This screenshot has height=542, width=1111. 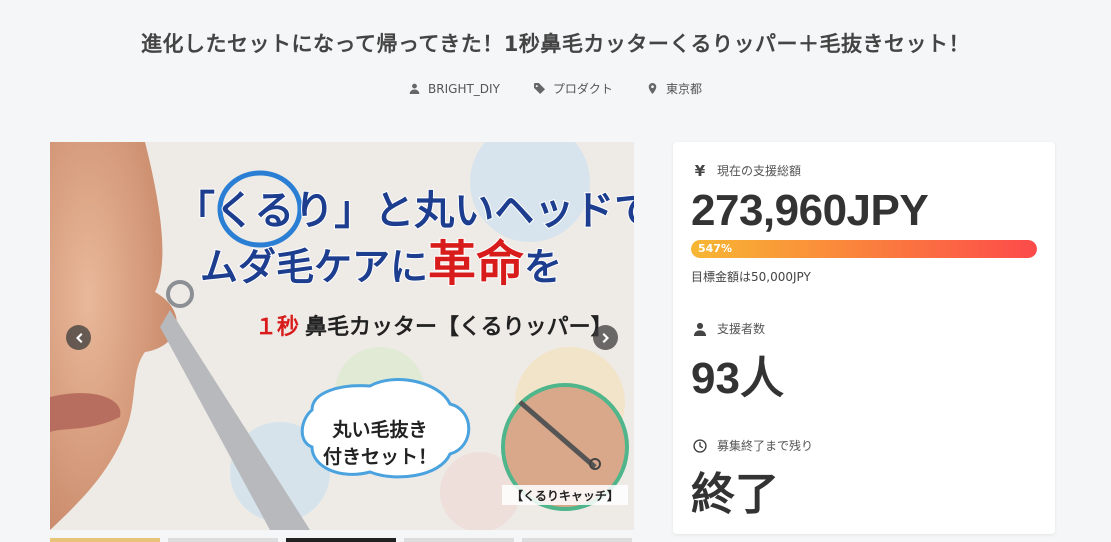 I want to click on tag-icon, so click(x=539, y=88).